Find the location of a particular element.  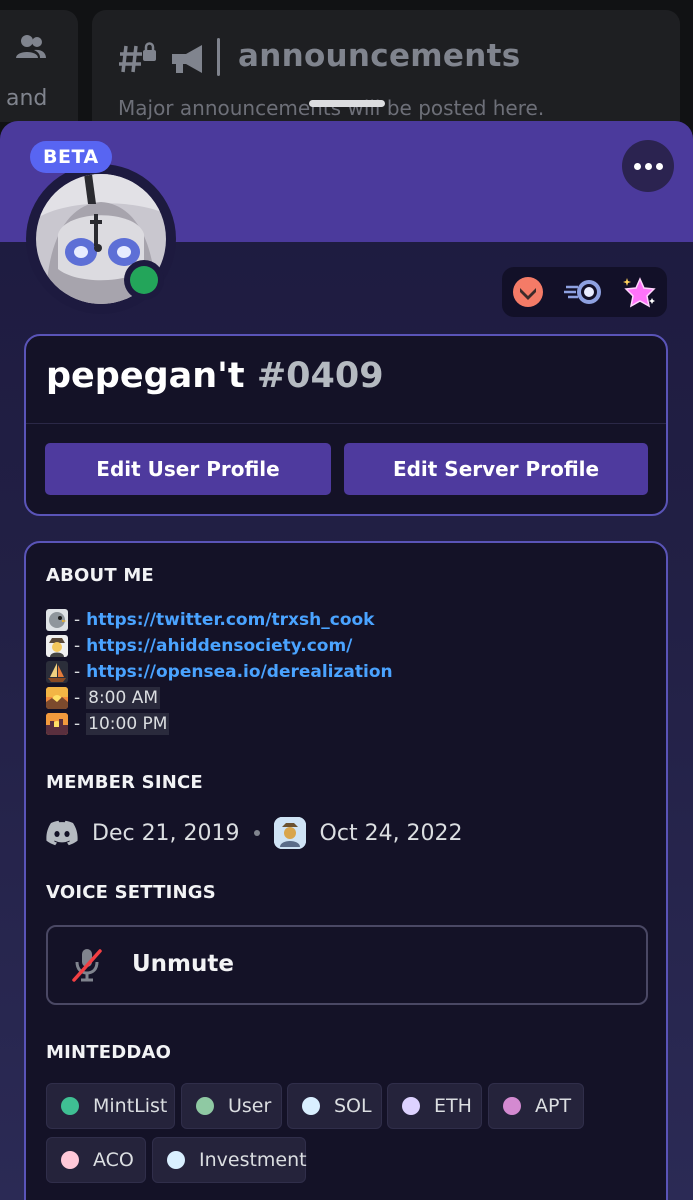

nitro-star-icon is located at coordinates (640, 292).